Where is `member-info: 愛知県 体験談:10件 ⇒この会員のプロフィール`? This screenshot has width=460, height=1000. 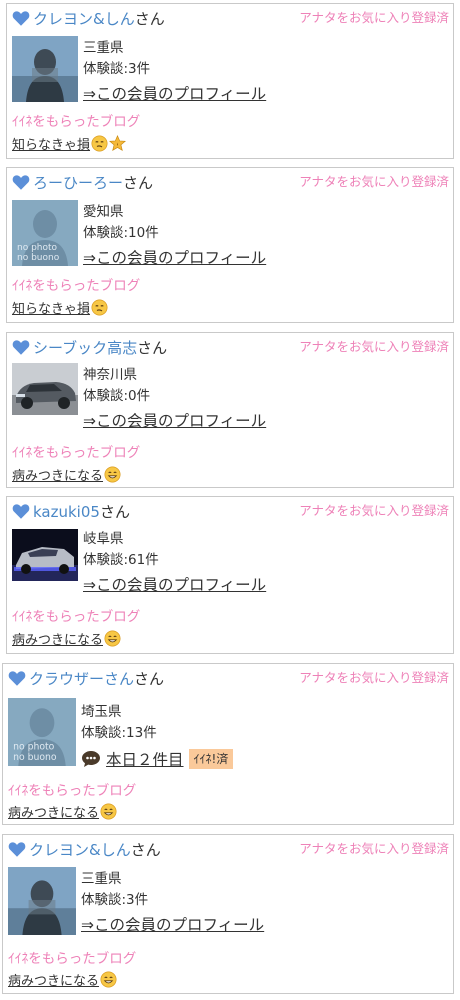
member-info: 愛知県 体験談:10件 ⇒この会員のプロフィール is located at coordinates (174, 236).